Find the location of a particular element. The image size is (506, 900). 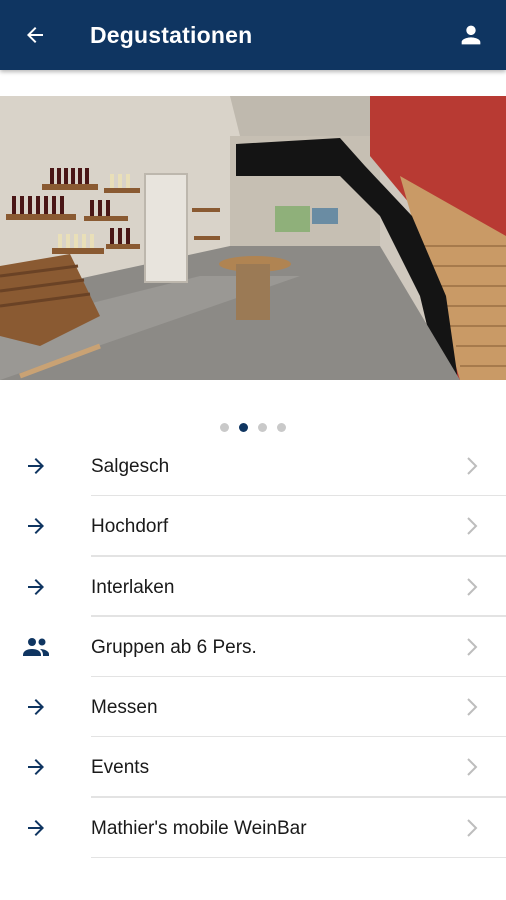

list-item-mobile-weinbar: Mathier's mobile WeinBar is located at coordinates (253, 828).